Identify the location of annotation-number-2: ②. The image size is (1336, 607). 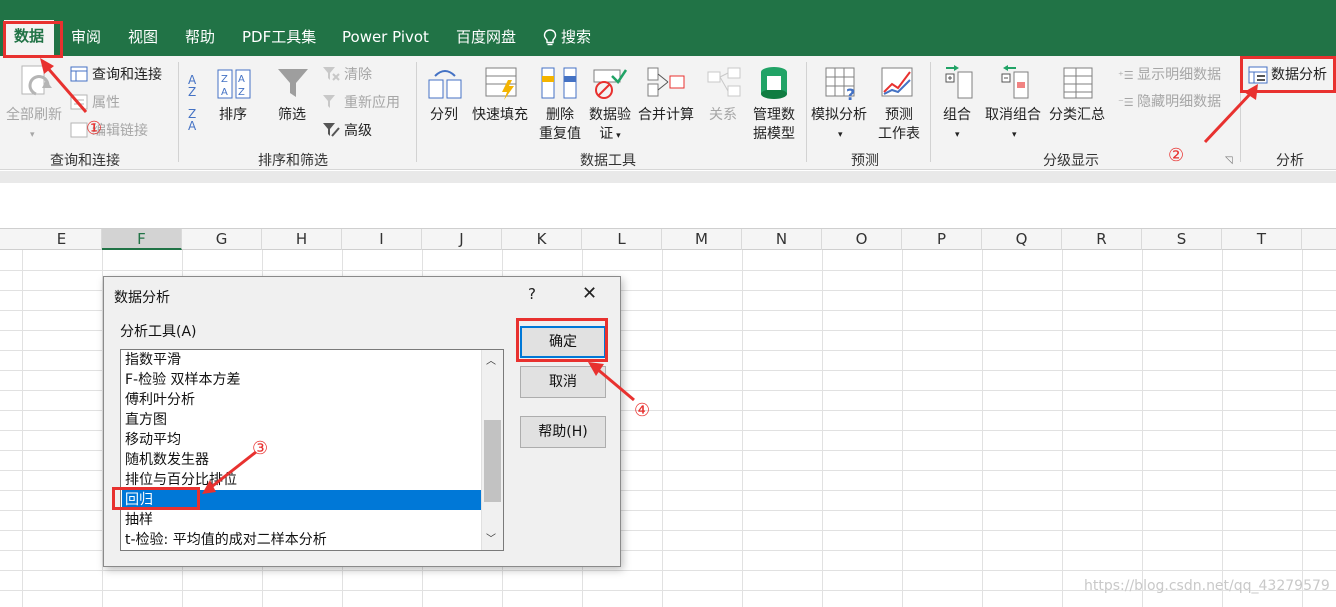
(1176, 155).